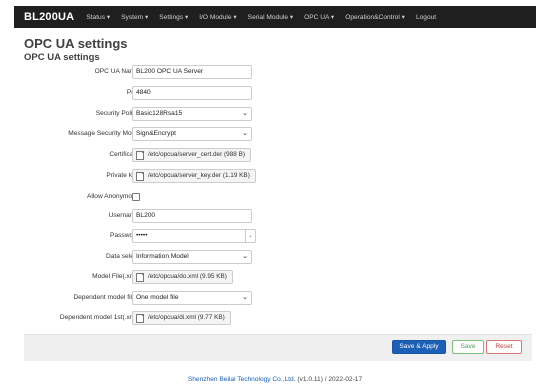 This screenshot has height=392, width=550. Describe the element at coordinates (426, 17) in the screenshot. I see `nav-logout: Logout` at that location.